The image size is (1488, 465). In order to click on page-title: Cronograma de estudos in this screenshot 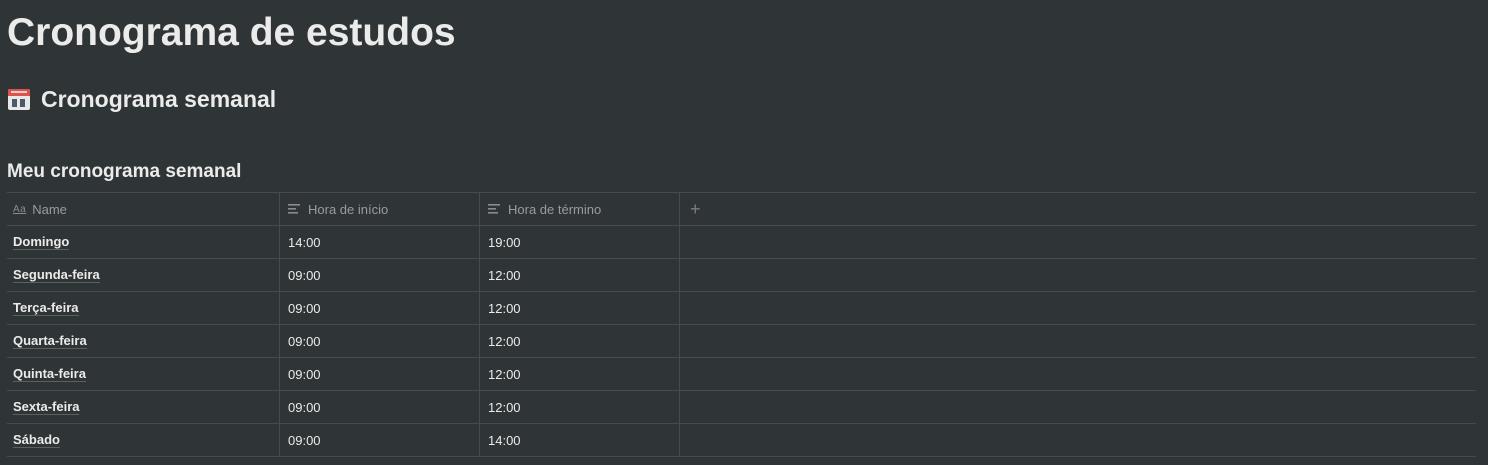, I will do `click(231, 33)`.